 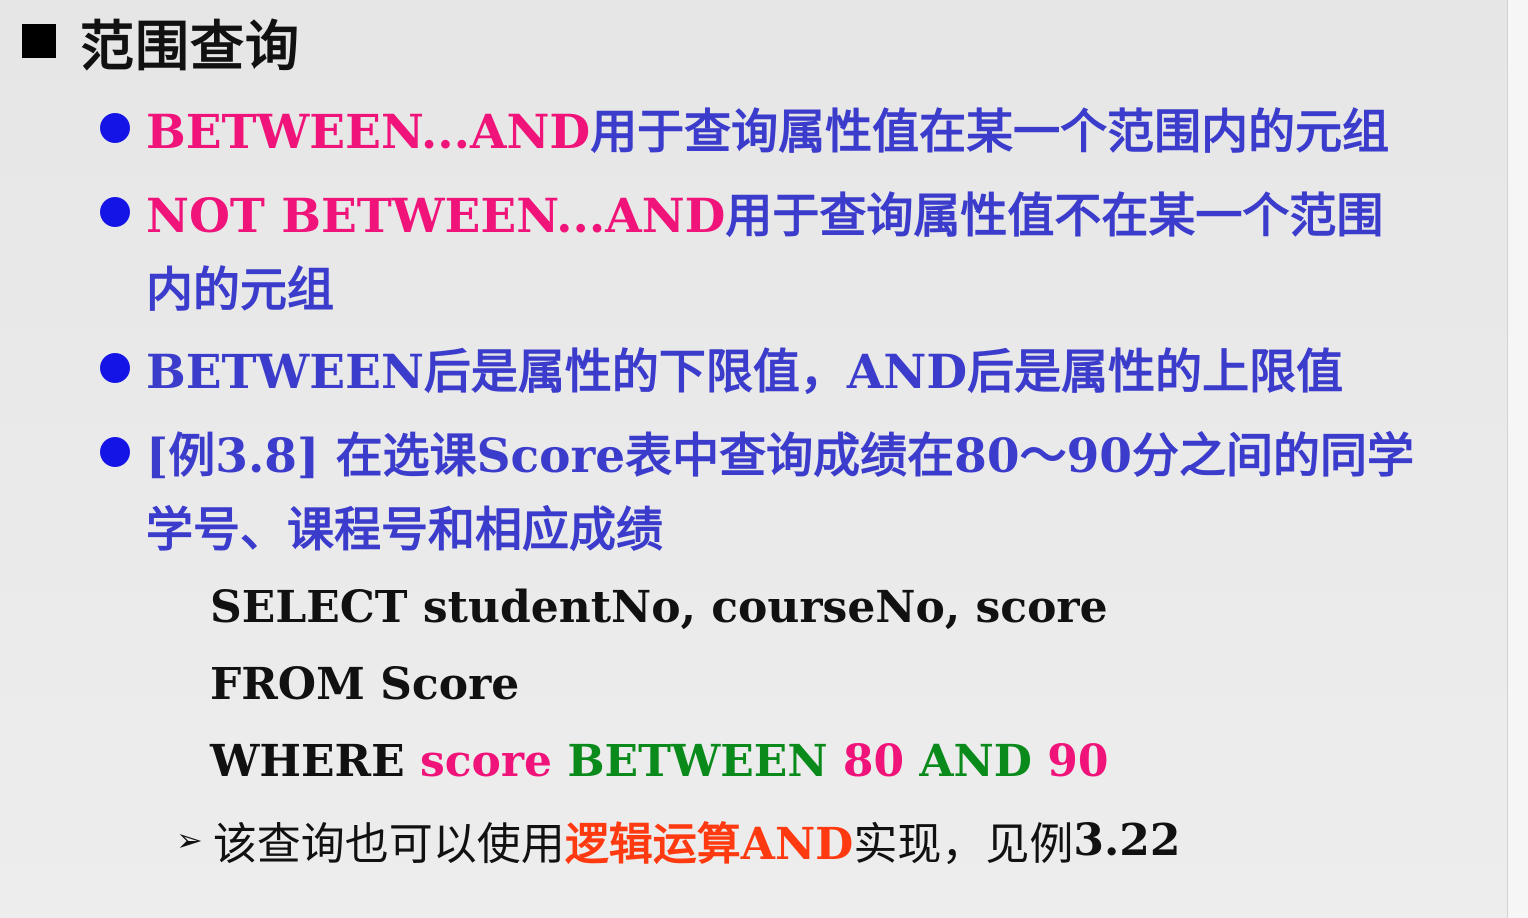 I want to click on slide-heading: 范围查询, so click(x=161, y=42).